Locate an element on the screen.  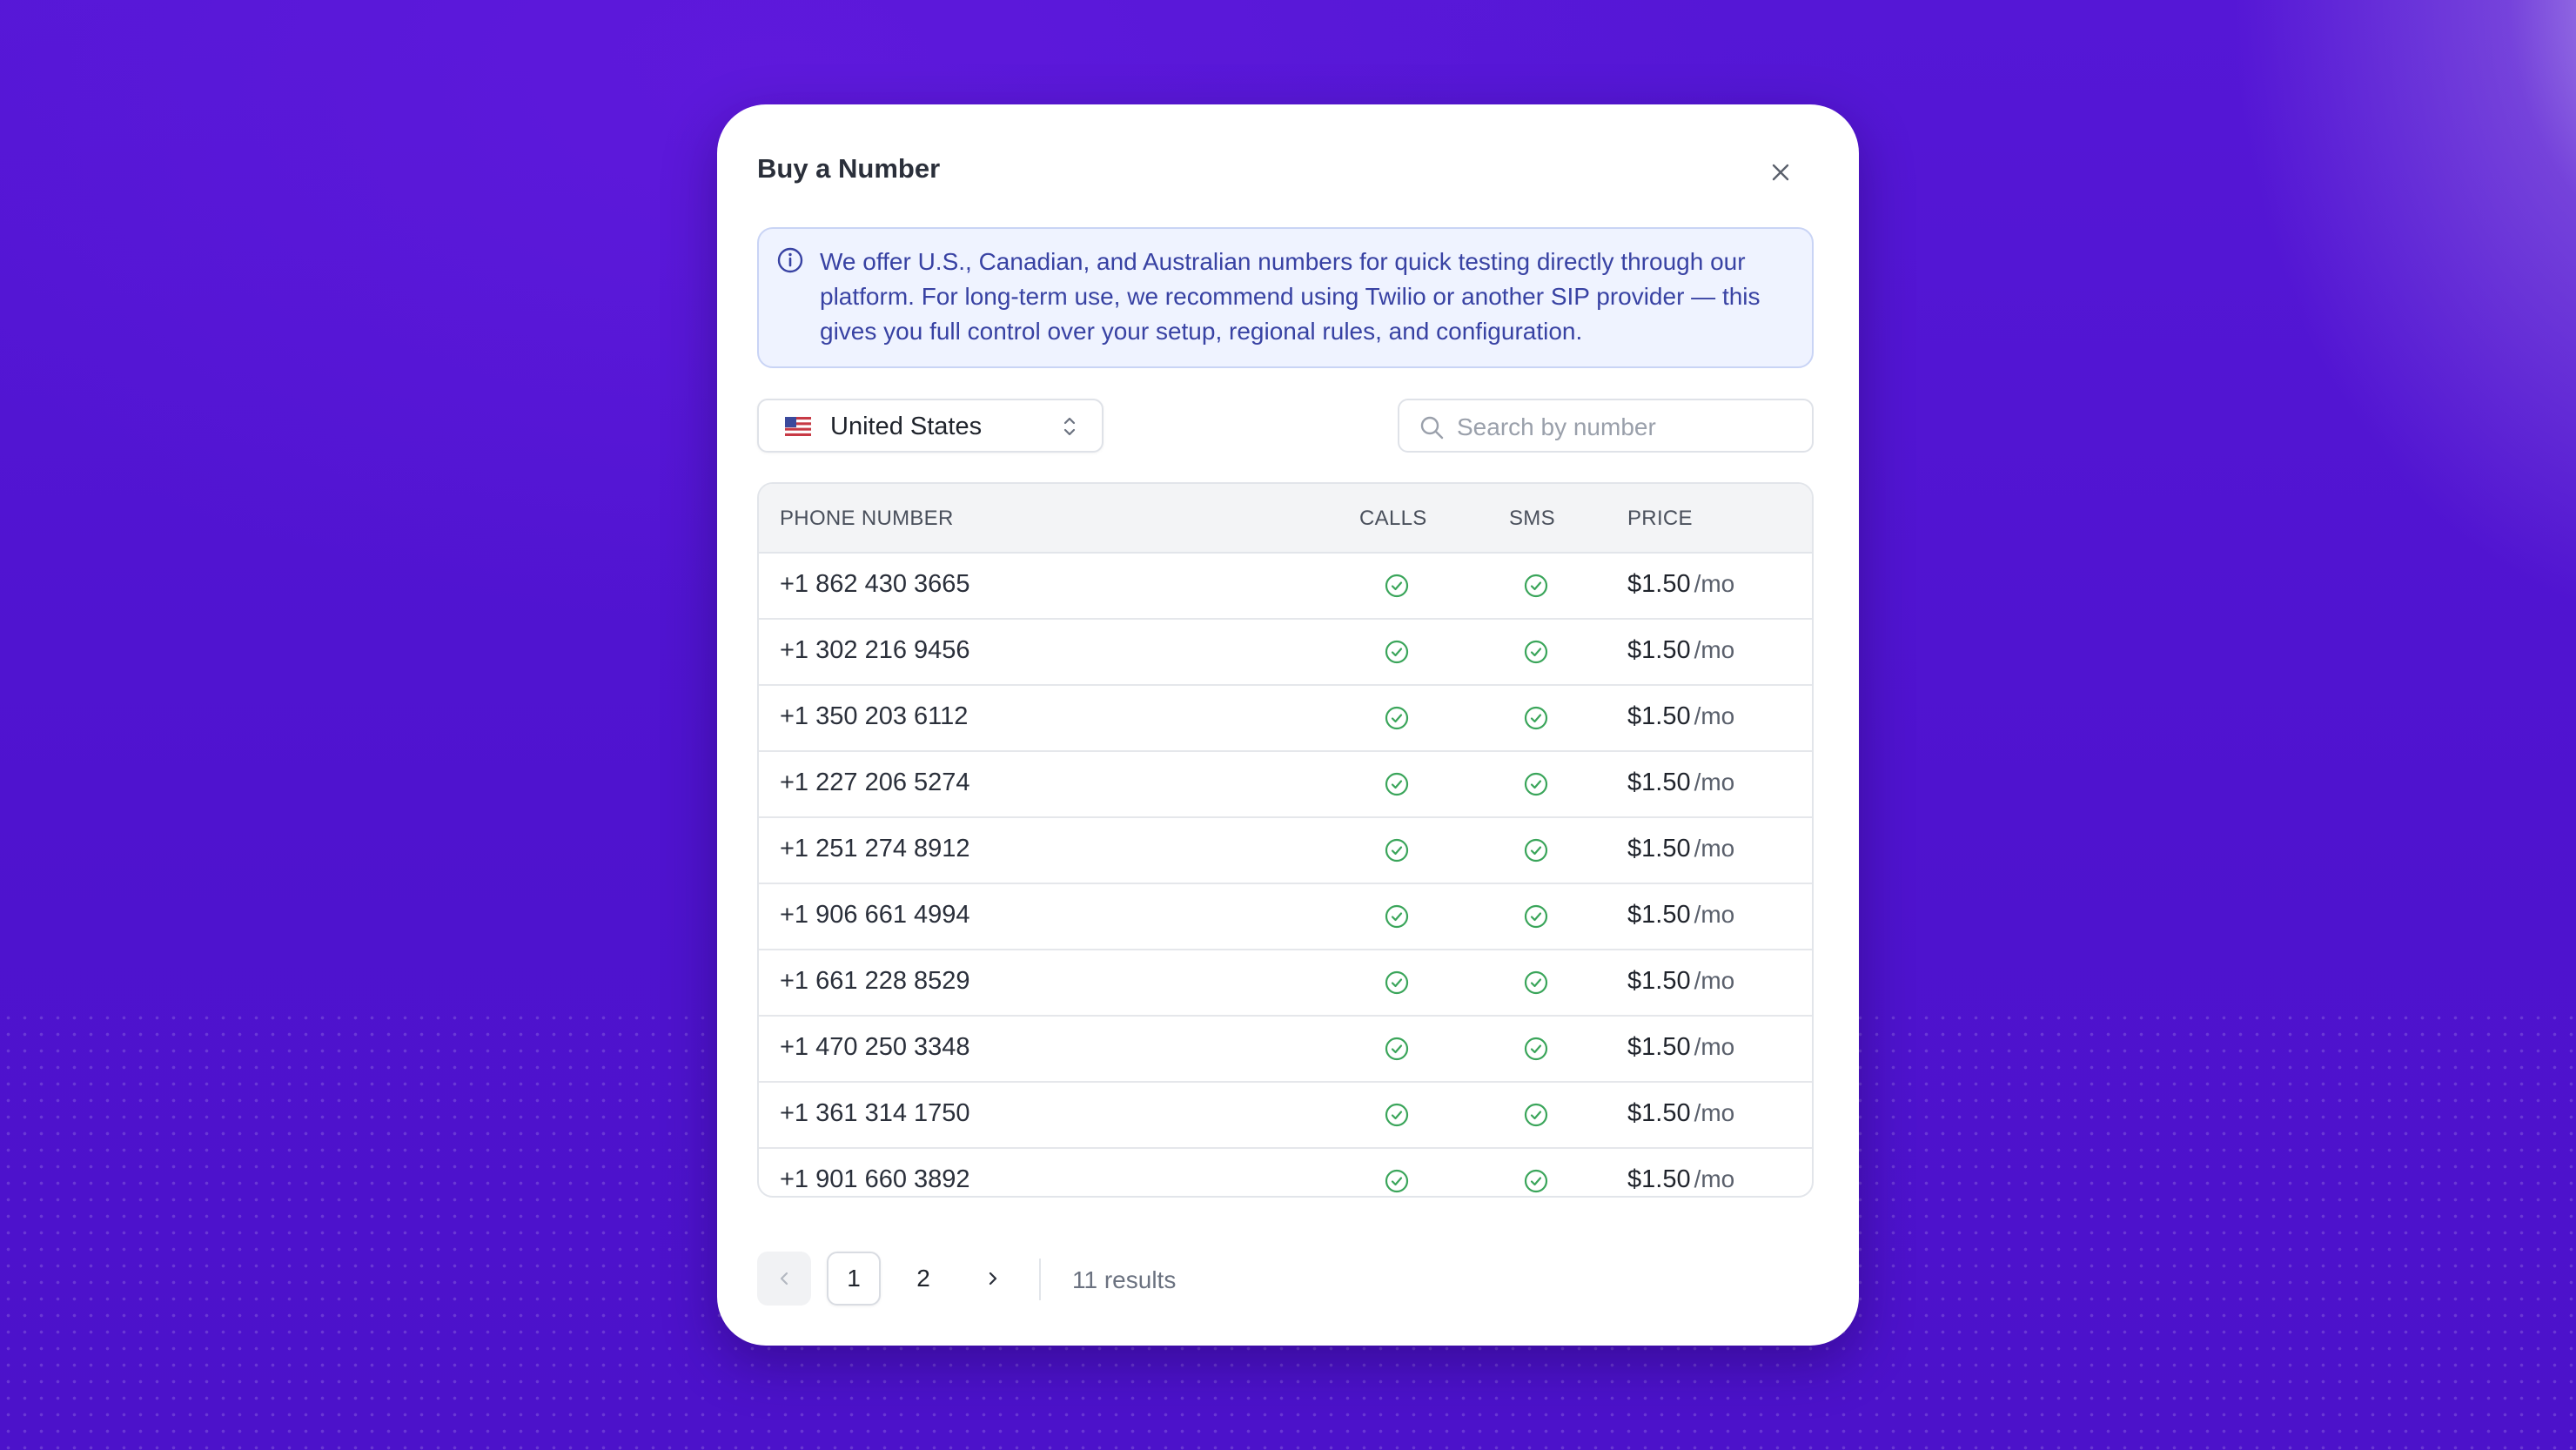
table-row: +1 302 216 9456 $1.50/mo is located at coordinates (1286, 653).